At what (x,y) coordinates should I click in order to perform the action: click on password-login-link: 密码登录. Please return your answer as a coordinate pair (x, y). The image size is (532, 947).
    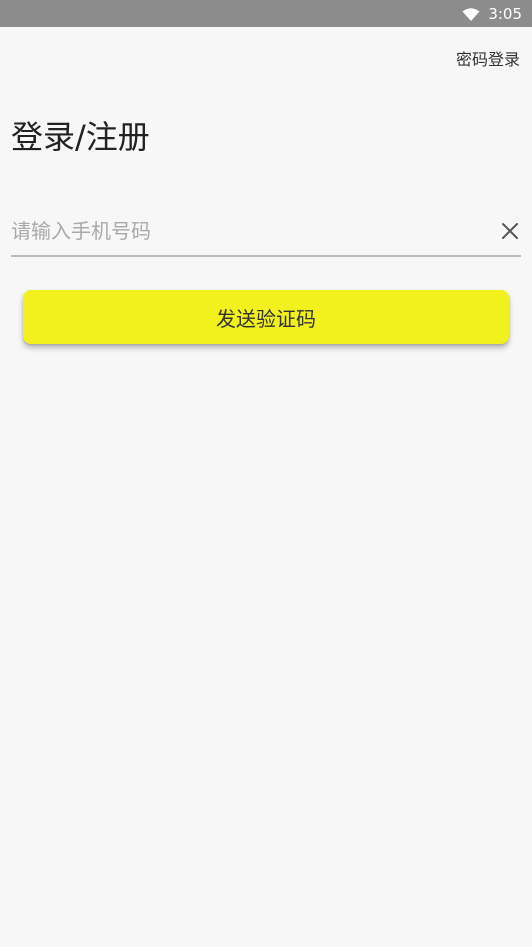
    Looking at the image, I should click on (488, 60).